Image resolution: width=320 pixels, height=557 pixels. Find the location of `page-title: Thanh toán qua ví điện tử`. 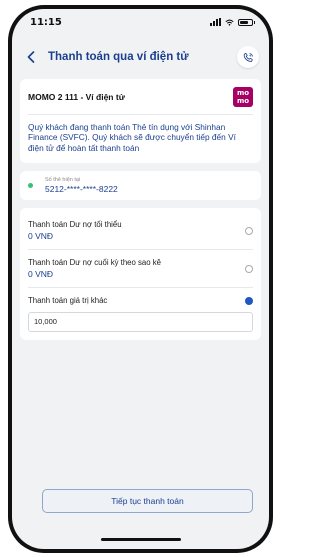

page-title: Thanh toán qua ví điện tử is located at coordinates (118, 57).